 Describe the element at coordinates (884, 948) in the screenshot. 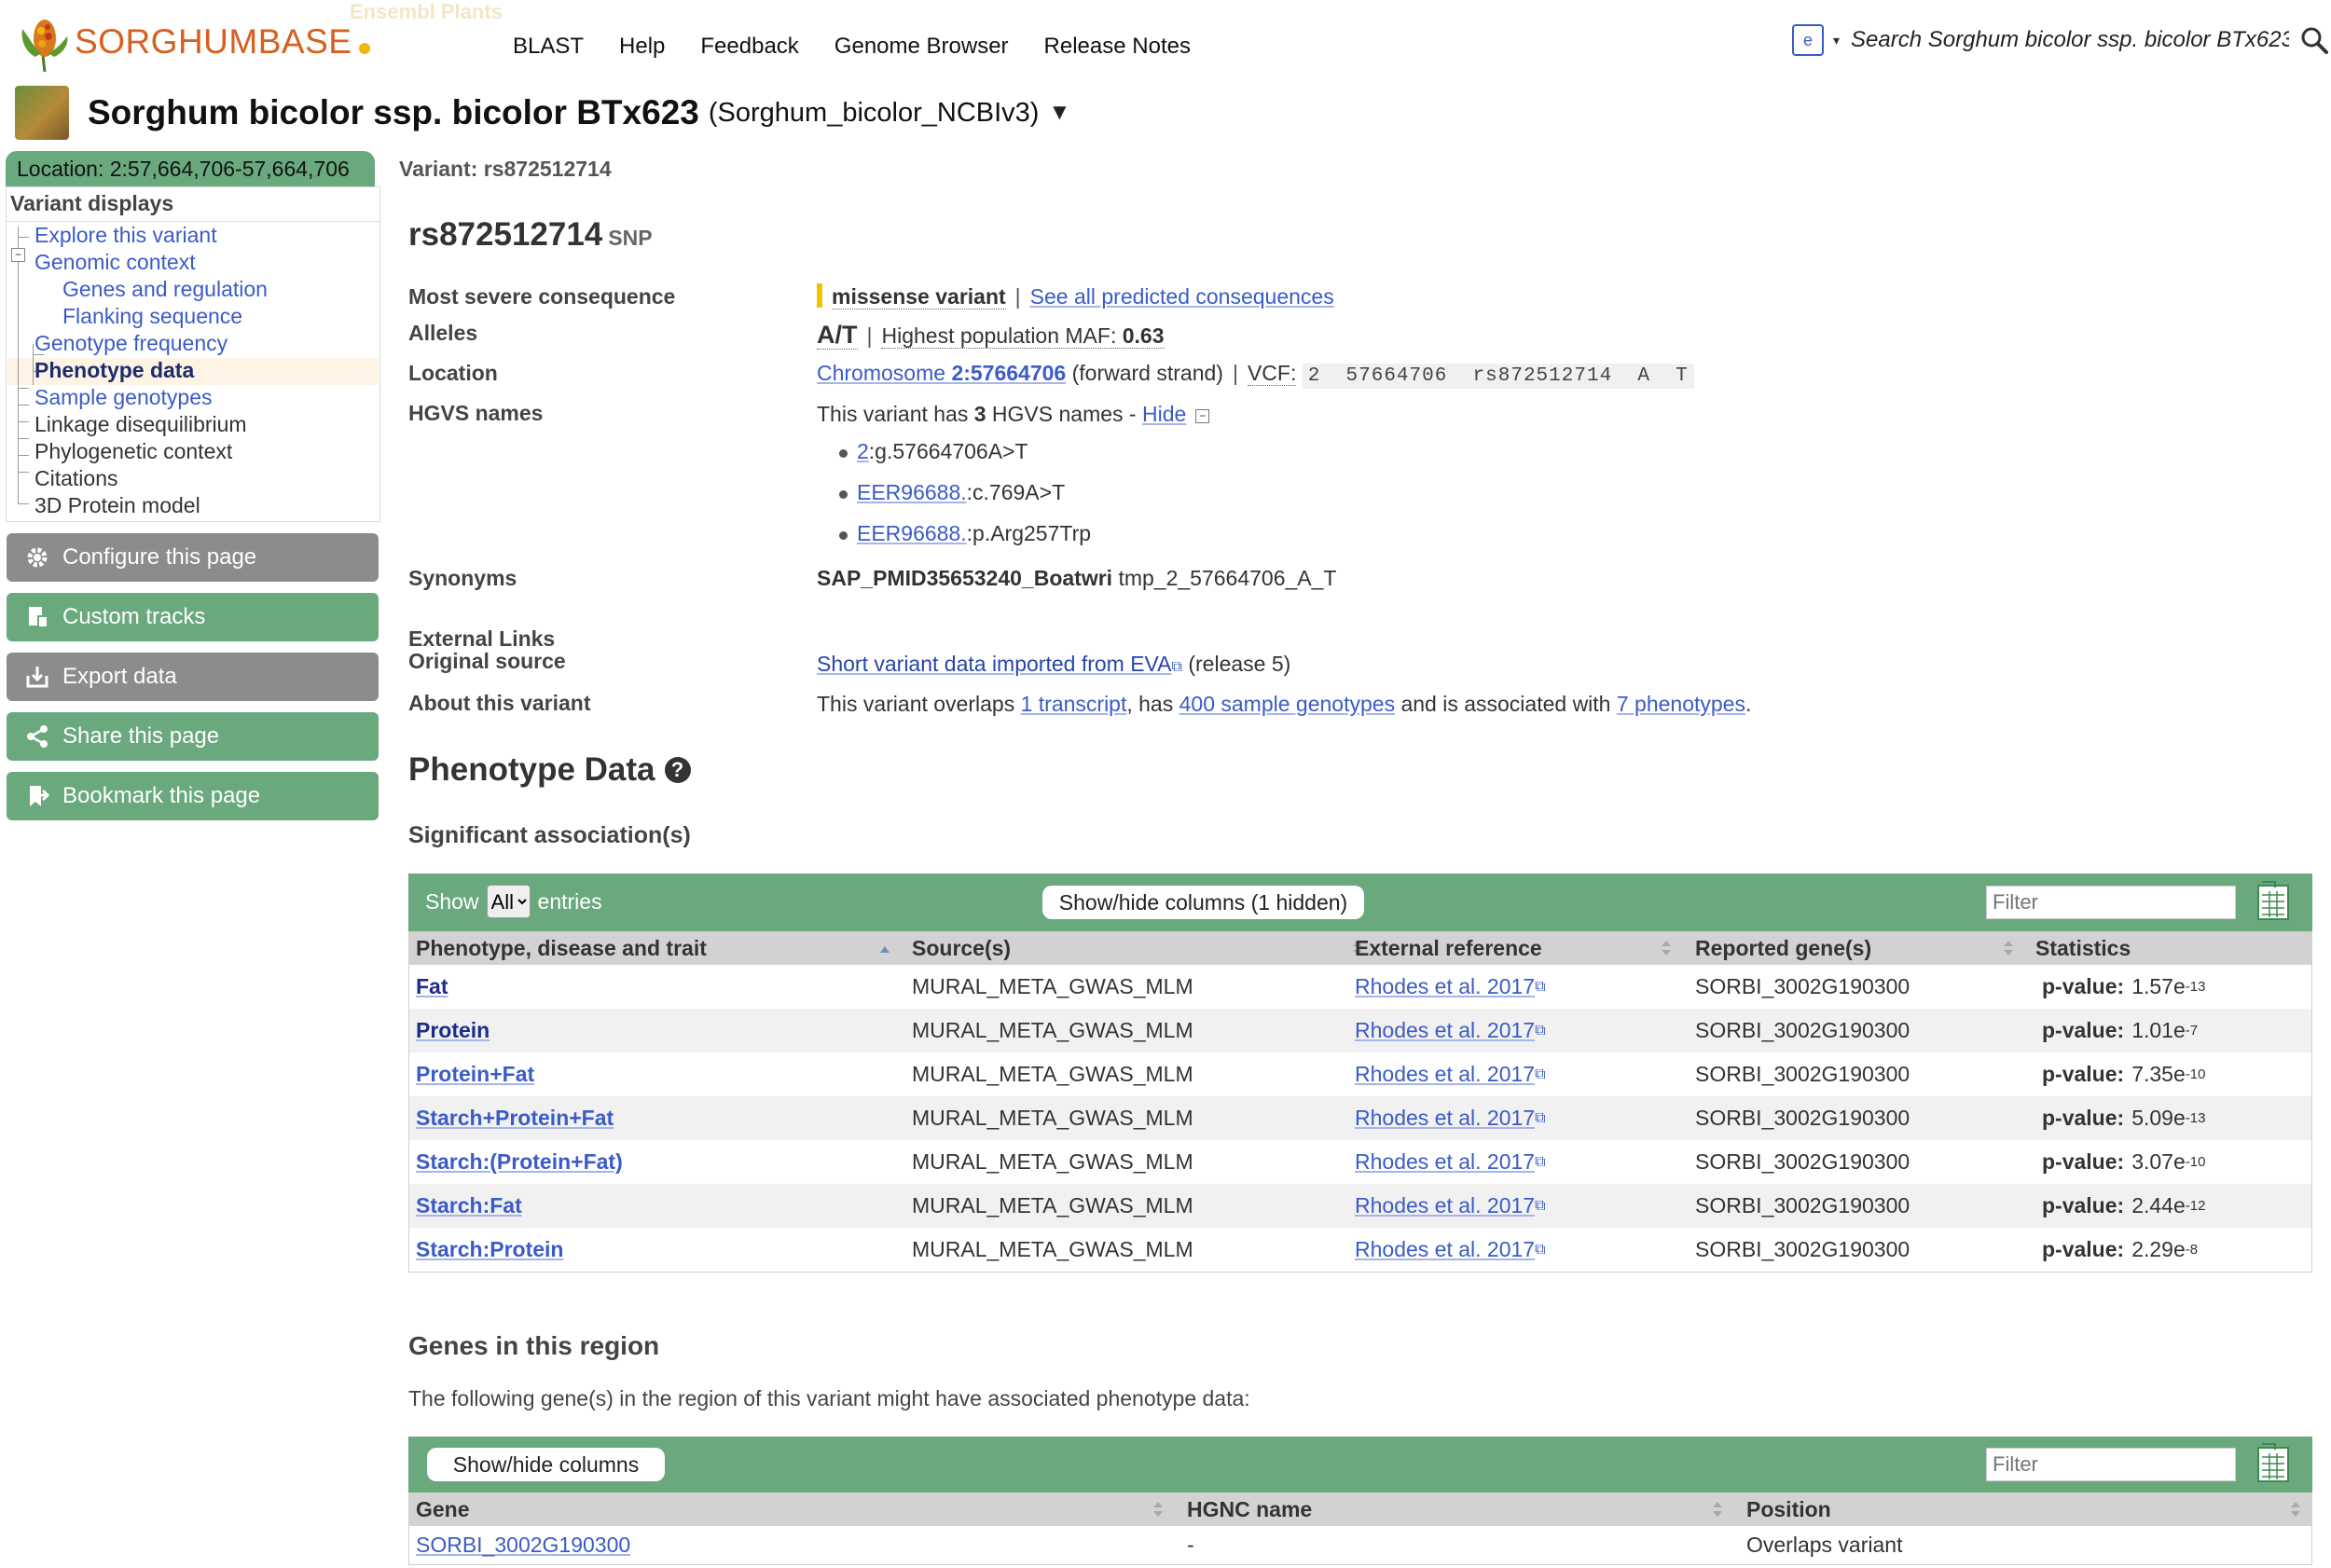

I see `sort-asc-icon` at that location.